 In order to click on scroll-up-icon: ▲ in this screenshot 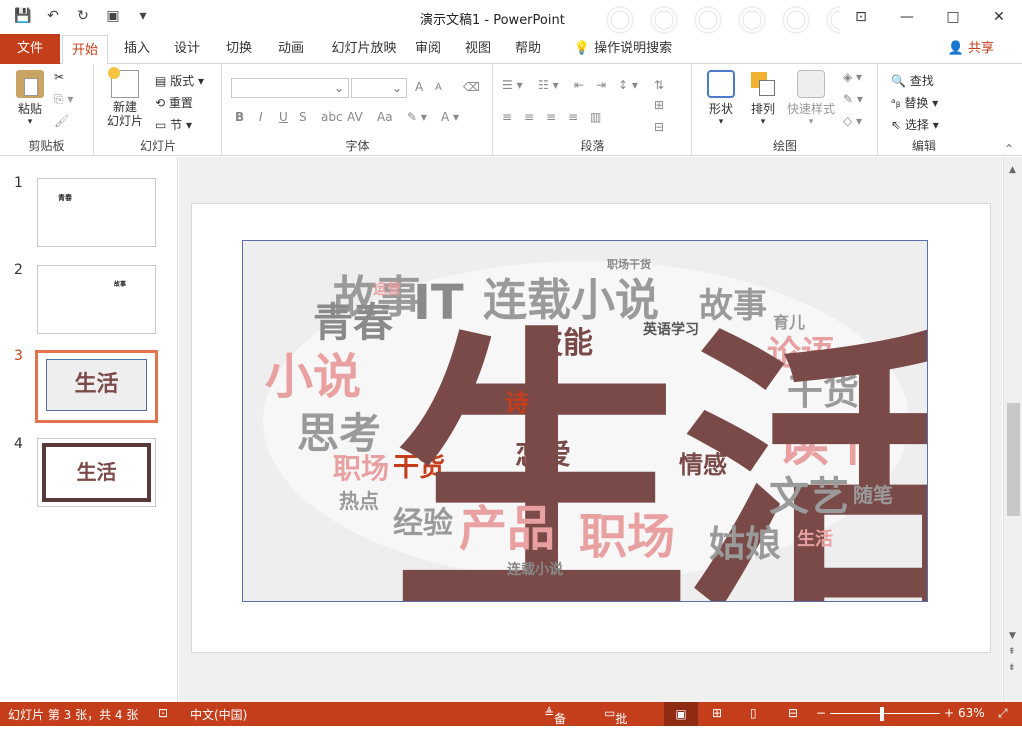, I will do `click(1012, 170)`.